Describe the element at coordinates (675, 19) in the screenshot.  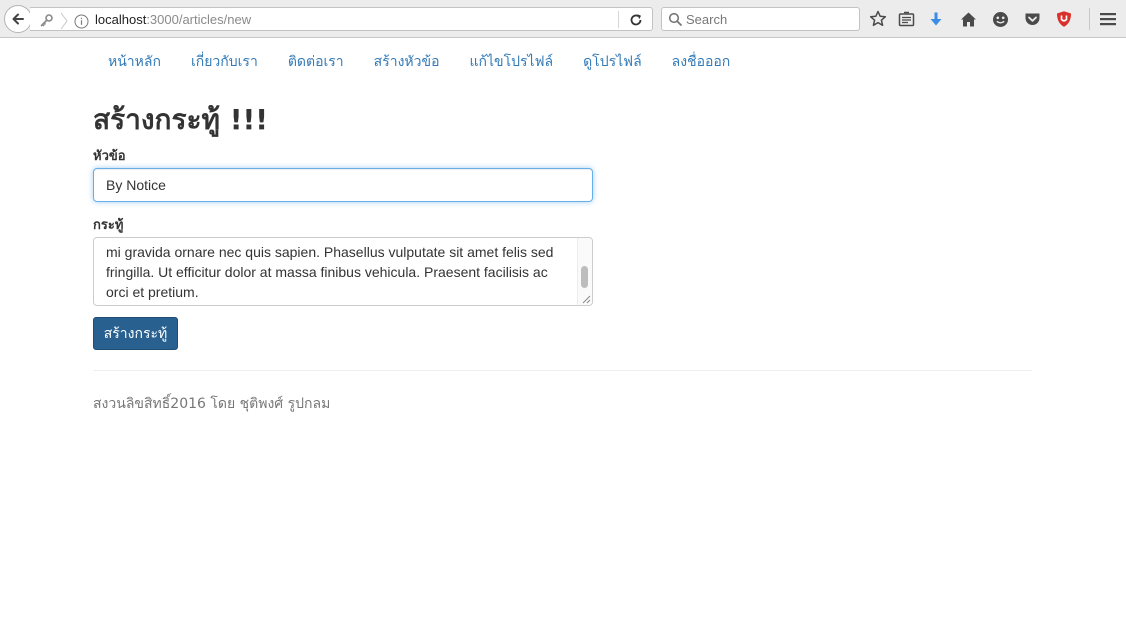
I see `search-icon` at that location.